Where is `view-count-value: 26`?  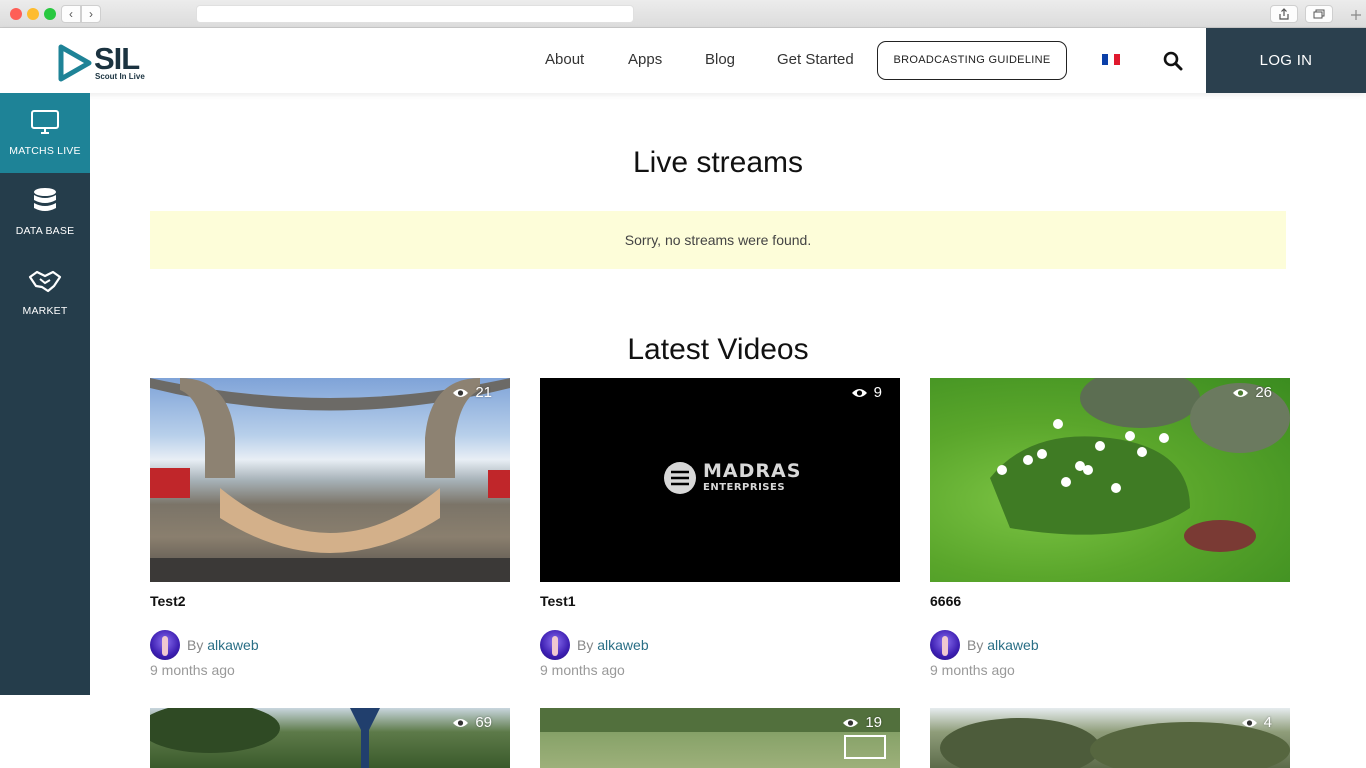
view-count-value: 26 is located at coordinates (1263, 392).